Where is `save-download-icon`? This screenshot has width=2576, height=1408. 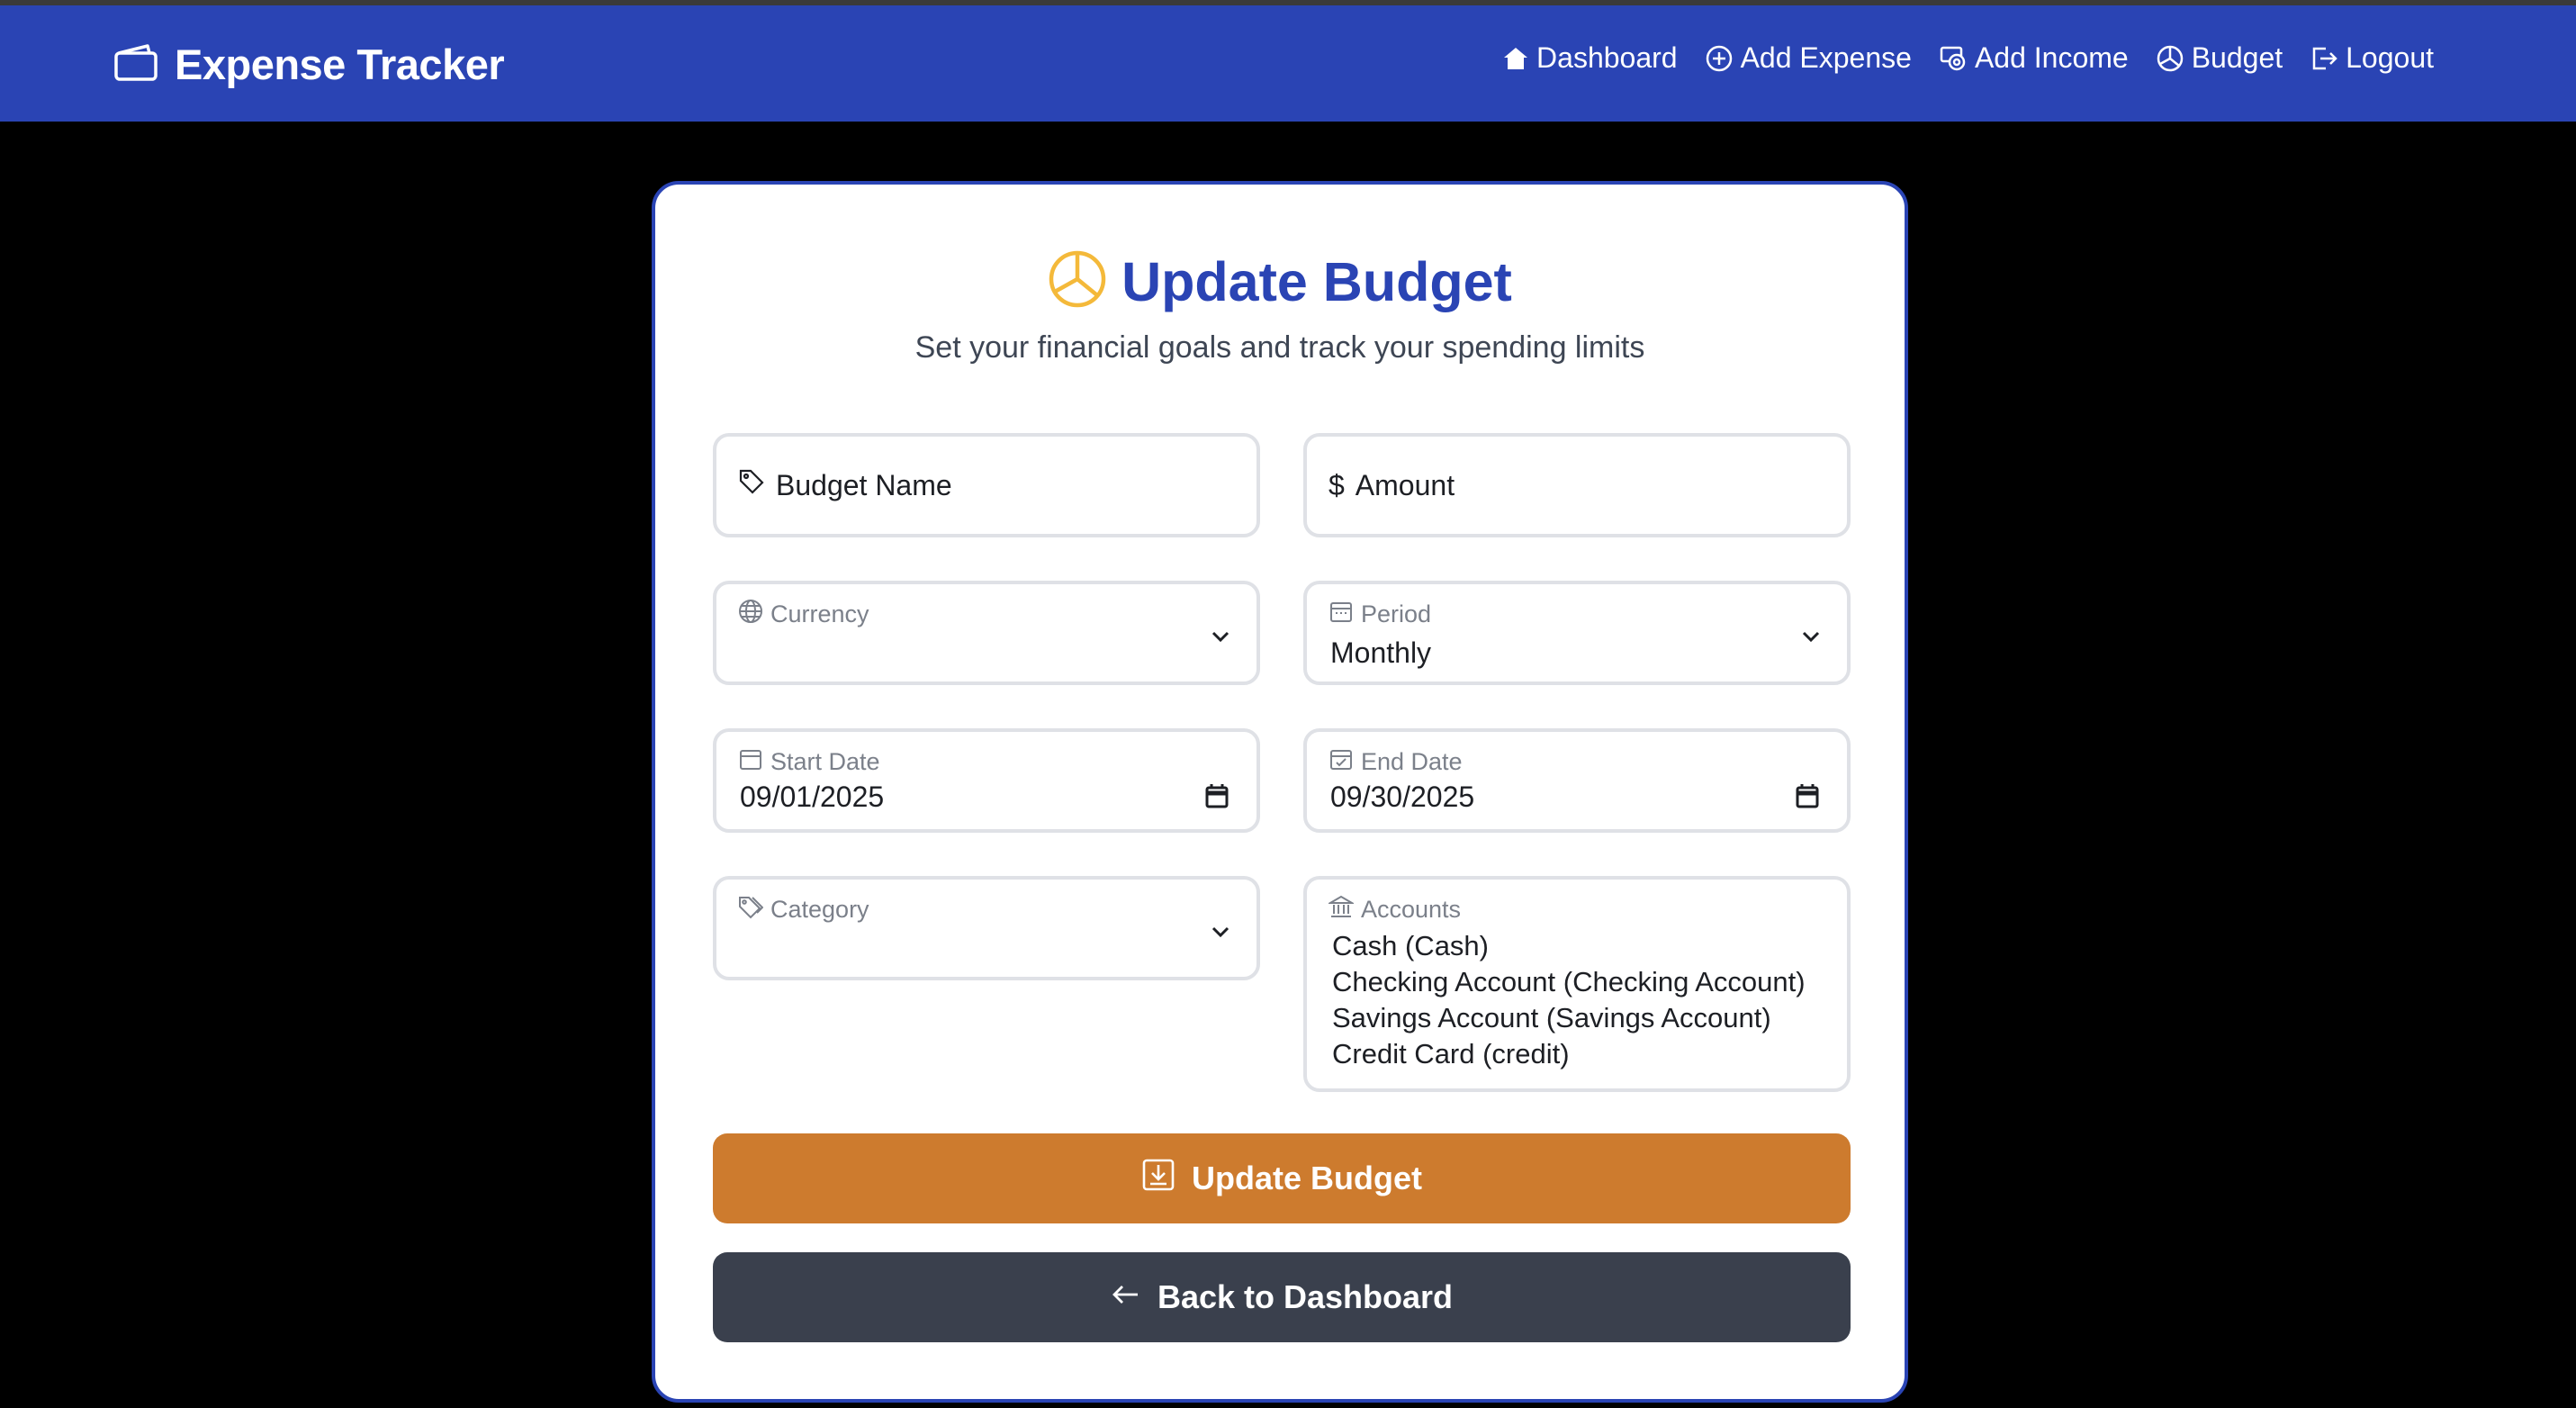
save-download-icon is located at coordinates (1158, 1179).